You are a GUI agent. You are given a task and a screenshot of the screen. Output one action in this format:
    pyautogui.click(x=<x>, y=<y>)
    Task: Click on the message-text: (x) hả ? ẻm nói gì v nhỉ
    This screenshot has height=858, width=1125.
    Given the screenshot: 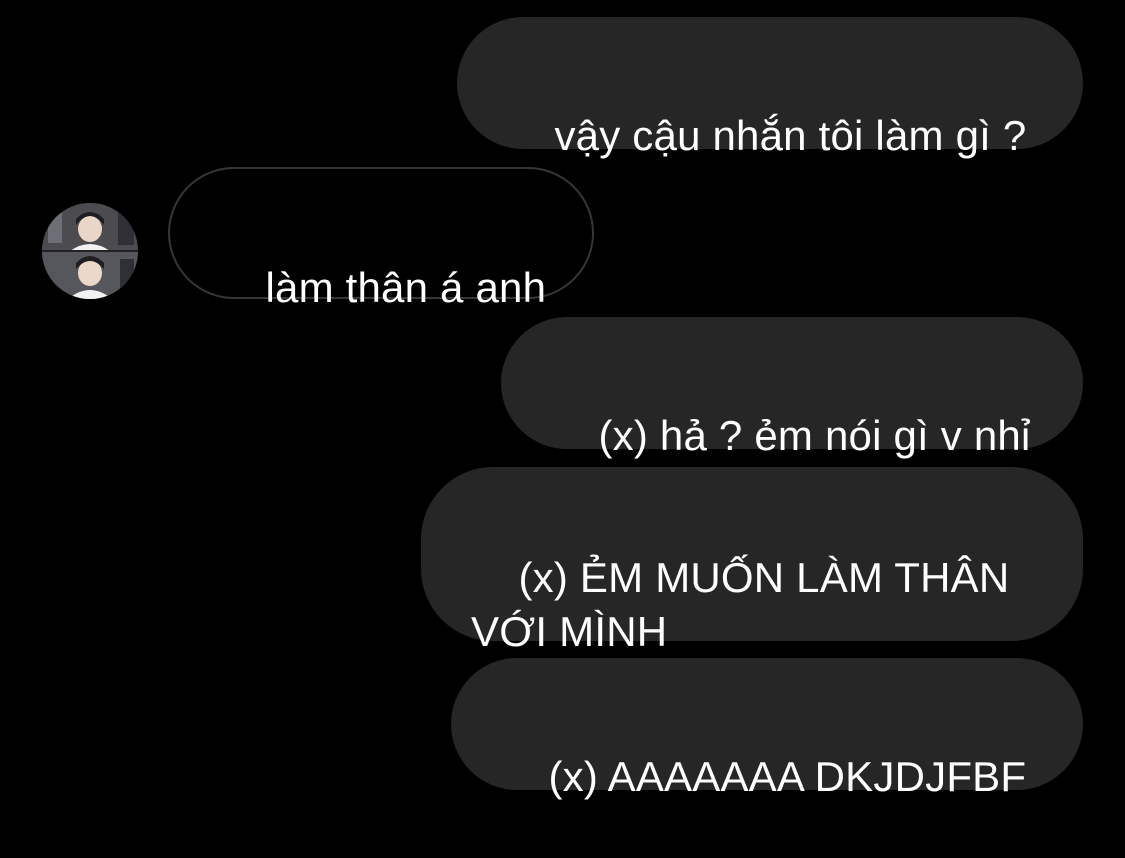 What is the action you would take?
    pyautogui.click(x=814, y=435)
    